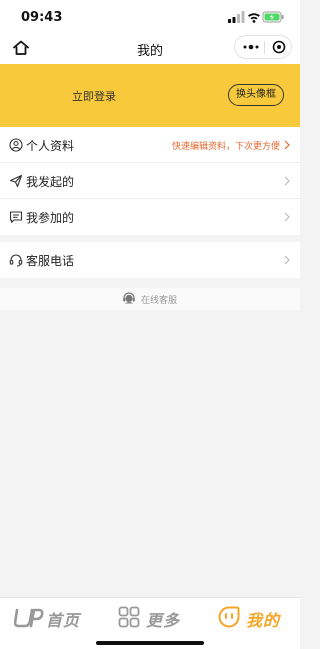 The width and height of the screenshot is (320, 649). I want to click on capsule-divider, so click(264, 47).